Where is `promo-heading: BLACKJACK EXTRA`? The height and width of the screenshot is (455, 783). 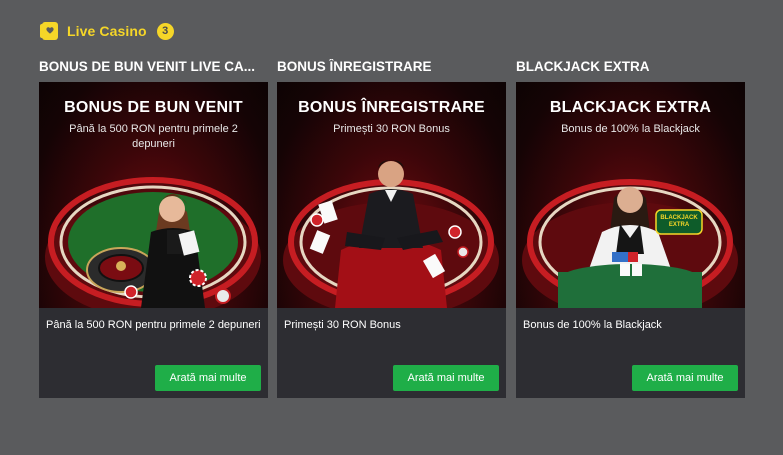
promo-heading: BLACKJACK EXTRA is located at coordinates (630, 67).